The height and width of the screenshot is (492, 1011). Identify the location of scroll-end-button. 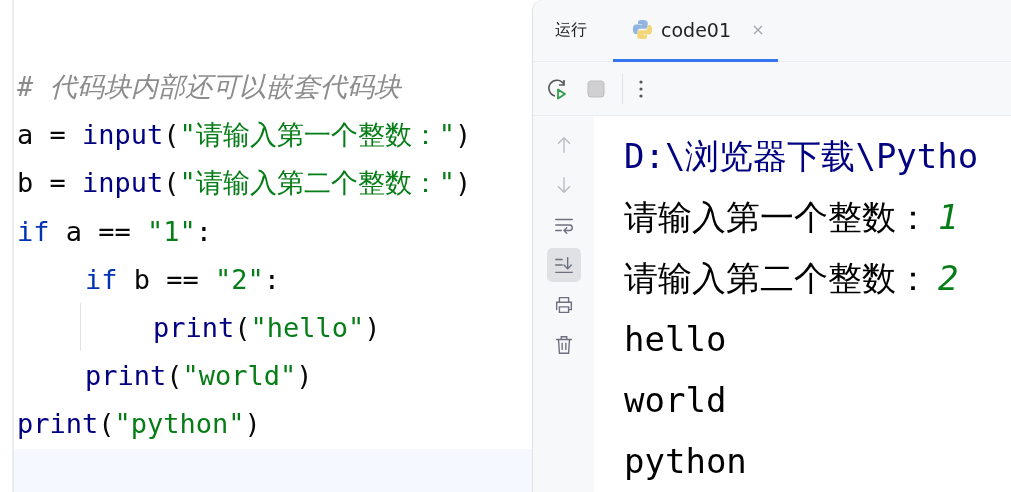
(563, 265).